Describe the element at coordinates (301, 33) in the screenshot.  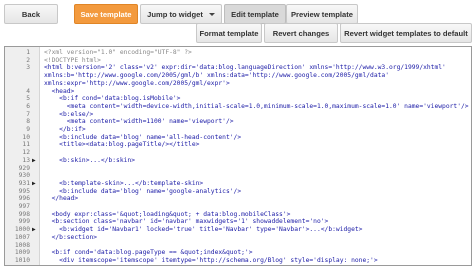
I see `revert-changes-button: Revert changes` at that location.